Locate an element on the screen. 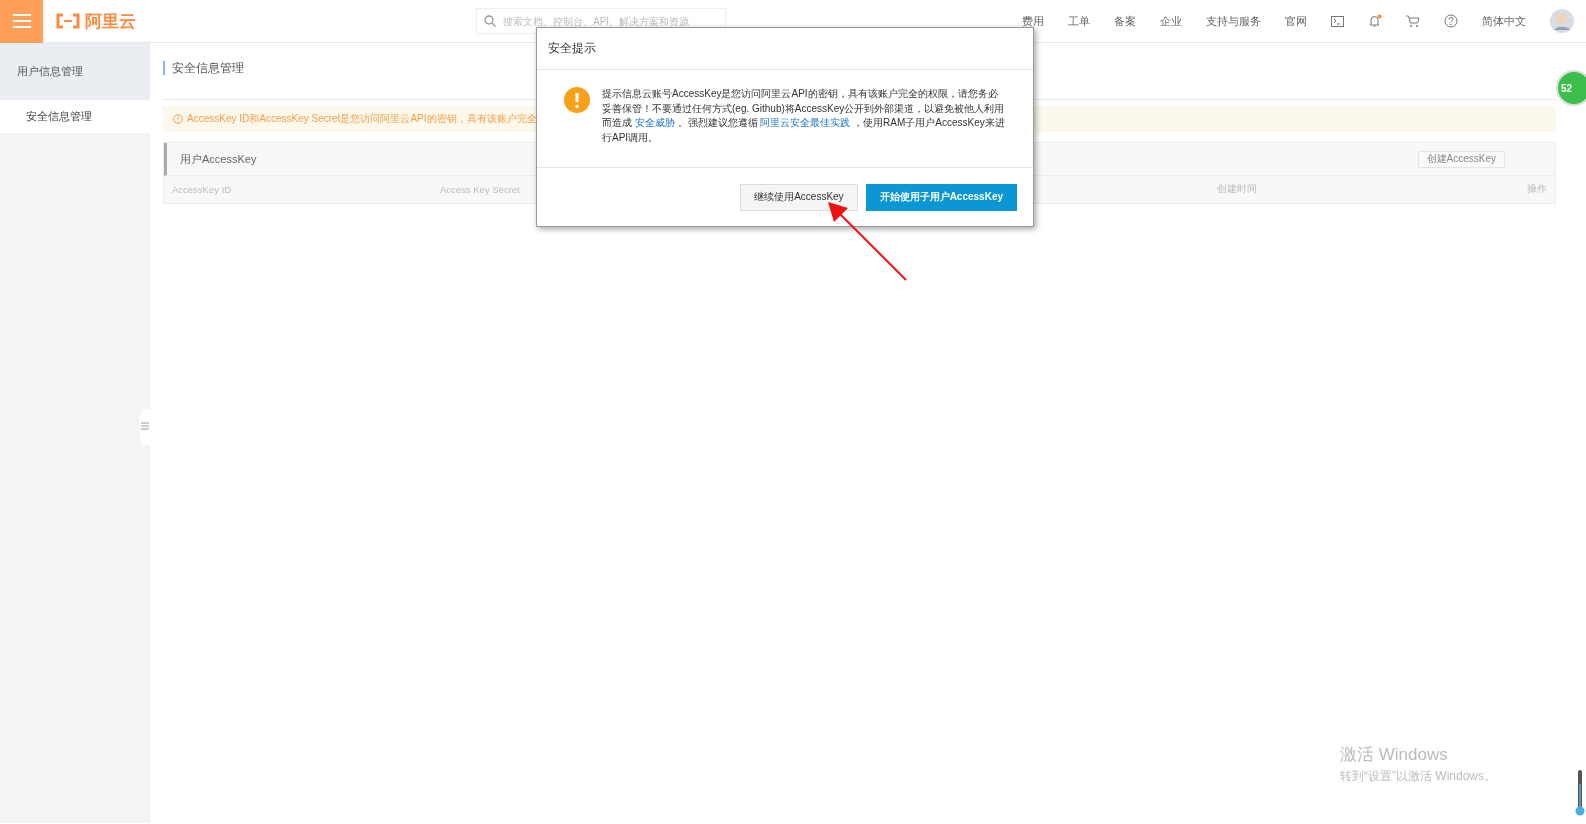 This screenshot has width=1586, height=824. logo-text: 阿里云 is located at coordinates (110, 21).